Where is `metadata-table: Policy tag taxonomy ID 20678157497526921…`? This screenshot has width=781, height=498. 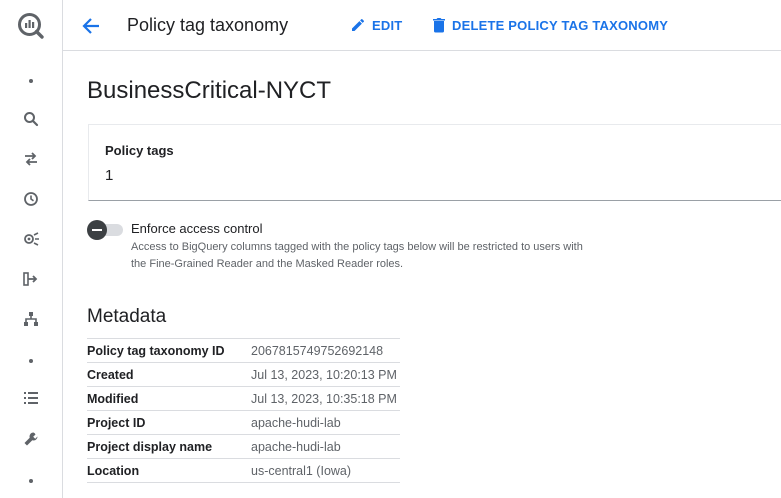 metadata-table: Policy tag taxonomy ID 20678157497526921… is located at coordinates (243, 410).